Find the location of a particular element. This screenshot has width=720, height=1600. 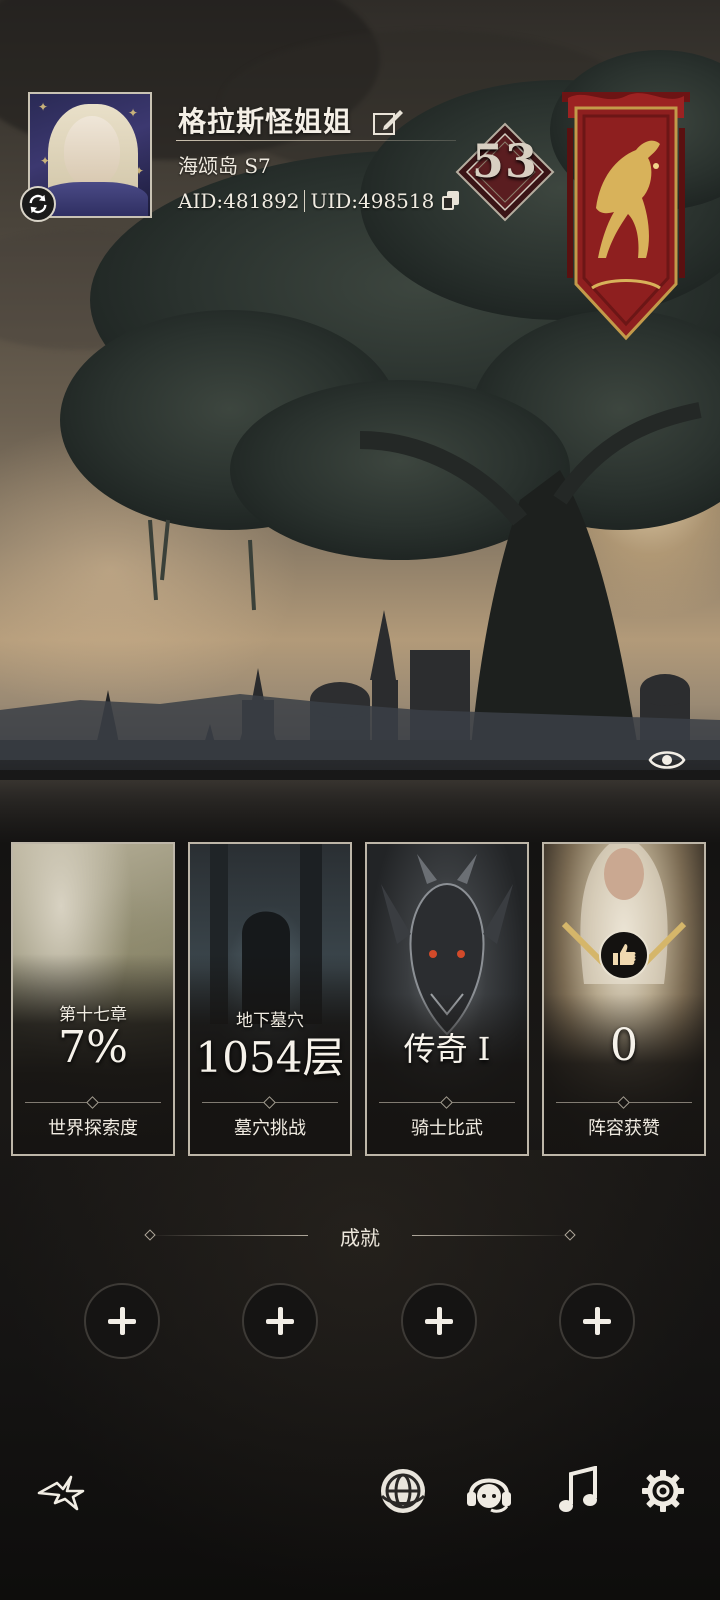

distant-mountains is located at coordinates (360, 732).